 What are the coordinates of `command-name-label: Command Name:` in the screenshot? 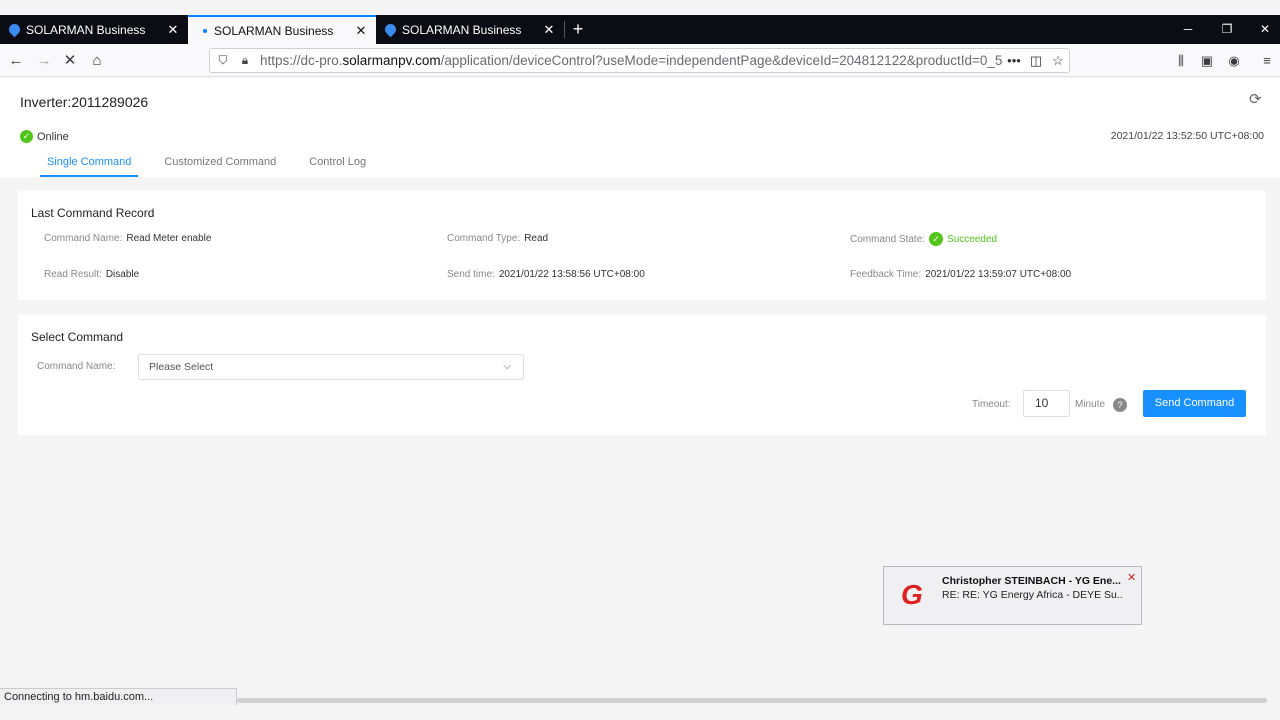 It's located at (76, 366).